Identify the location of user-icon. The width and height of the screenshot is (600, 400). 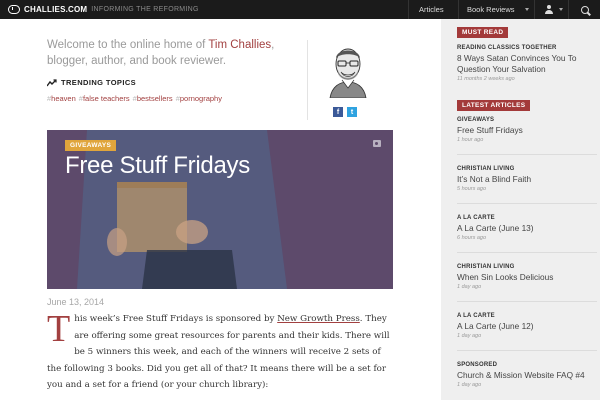
(548, 9).